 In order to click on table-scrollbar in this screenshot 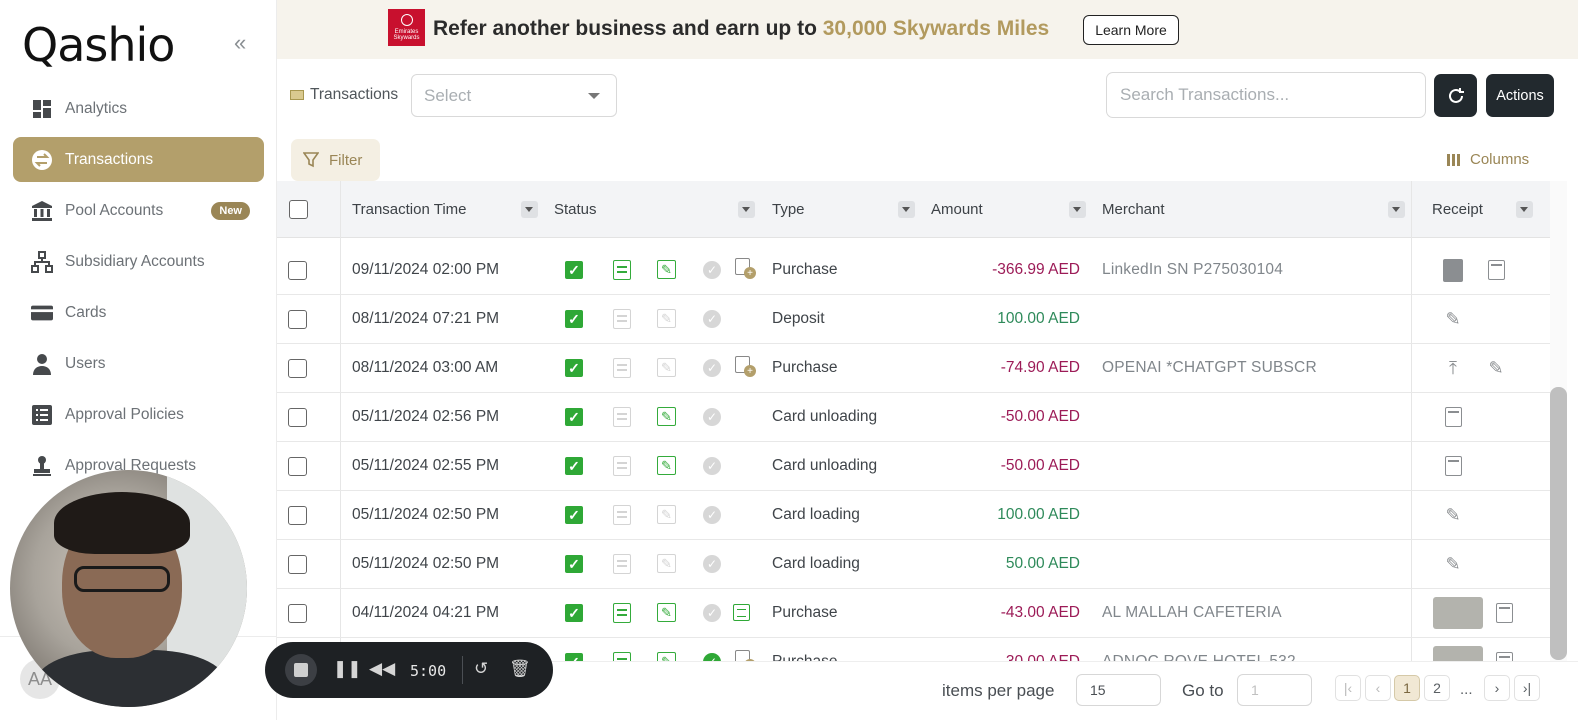, I will do `click(1558, 421)`.